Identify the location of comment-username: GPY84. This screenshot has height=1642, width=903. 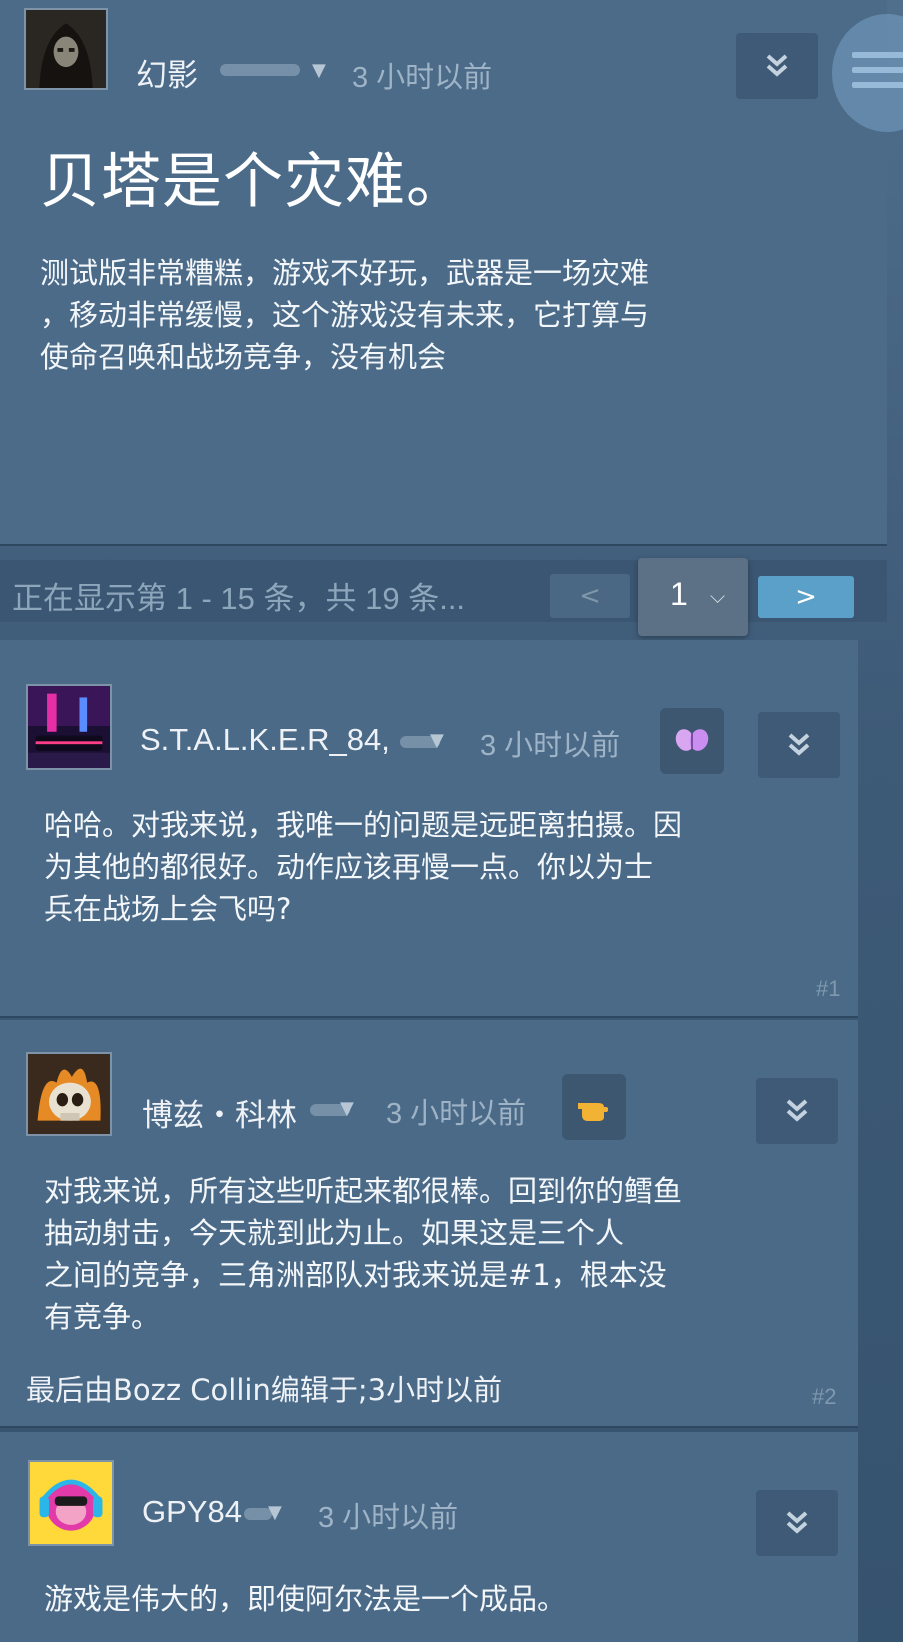
(192, 1512).